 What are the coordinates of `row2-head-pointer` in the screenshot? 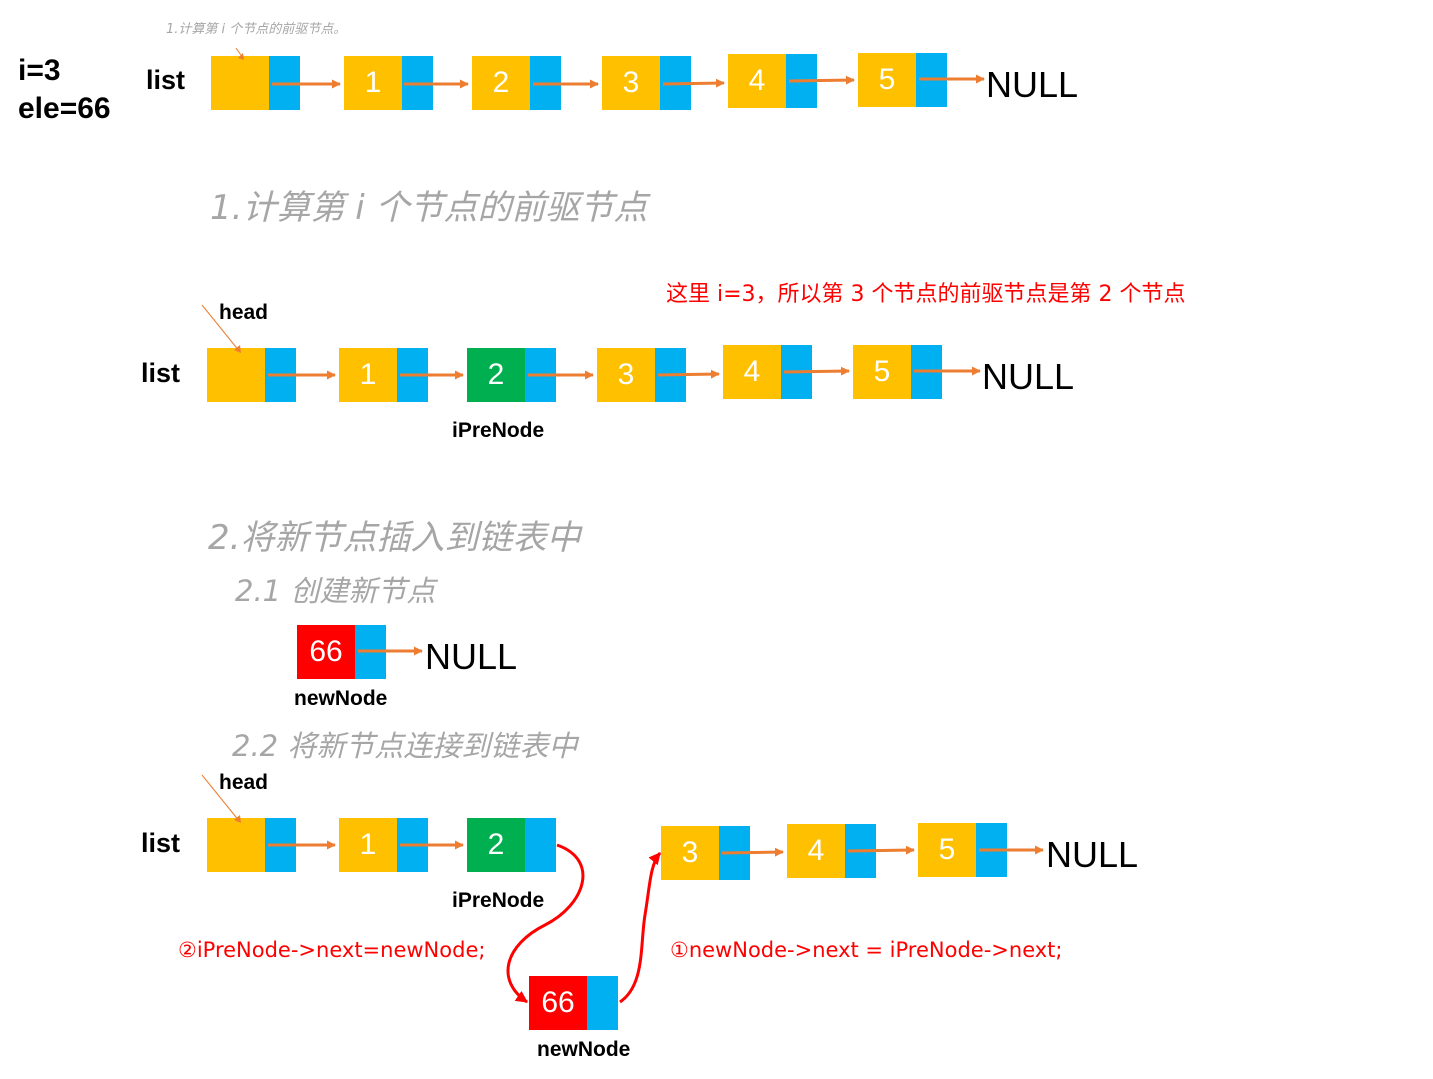 It's located at (221, 328).